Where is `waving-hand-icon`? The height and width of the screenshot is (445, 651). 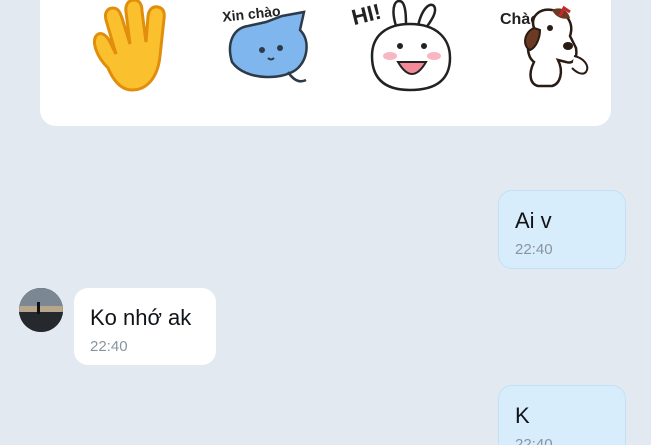
waving-hand-icon is located at coordinates (132, 48).